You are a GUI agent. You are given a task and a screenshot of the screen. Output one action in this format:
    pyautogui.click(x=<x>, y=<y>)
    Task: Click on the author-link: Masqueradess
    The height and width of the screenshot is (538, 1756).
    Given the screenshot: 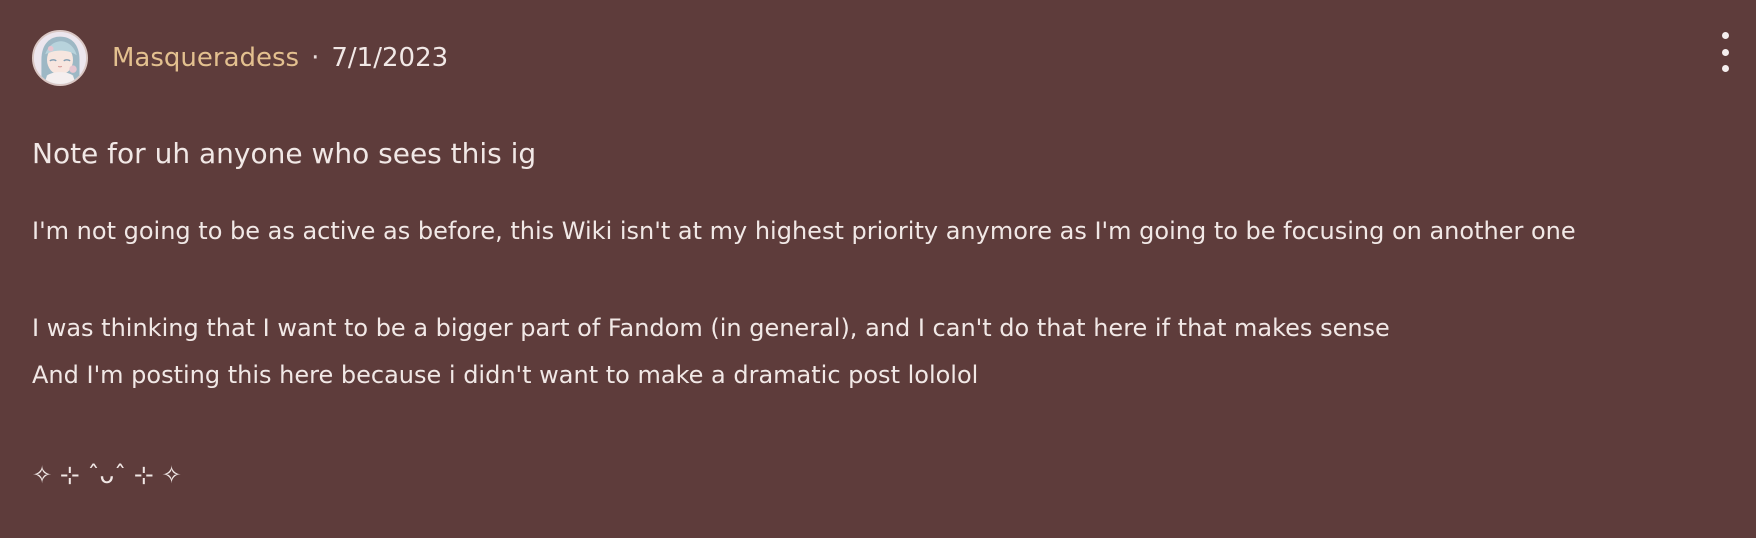 What is the action you would take?
    pyautogui.click(x=205, y=58)
    